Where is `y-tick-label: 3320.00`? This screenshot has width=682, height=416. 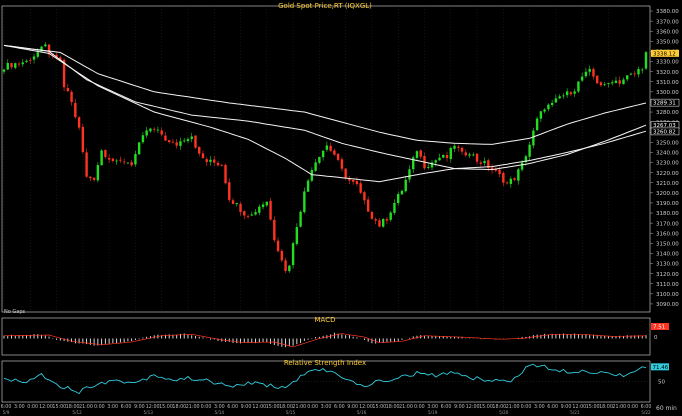 y-tick-label: 3320.00 is located at coordinates (667, 73).